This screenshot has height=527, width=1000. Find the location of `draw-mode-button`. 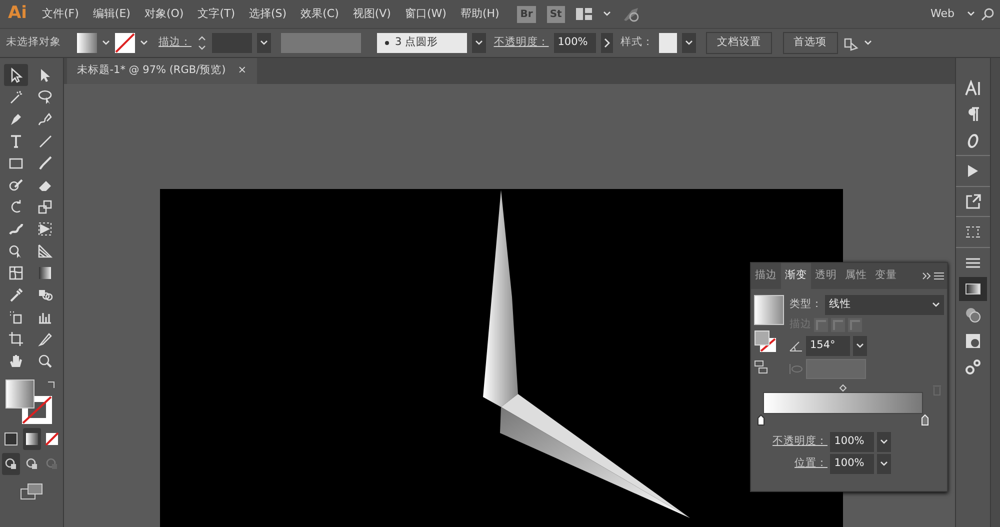

draw-mode-button is located at coordinates (11, 464).